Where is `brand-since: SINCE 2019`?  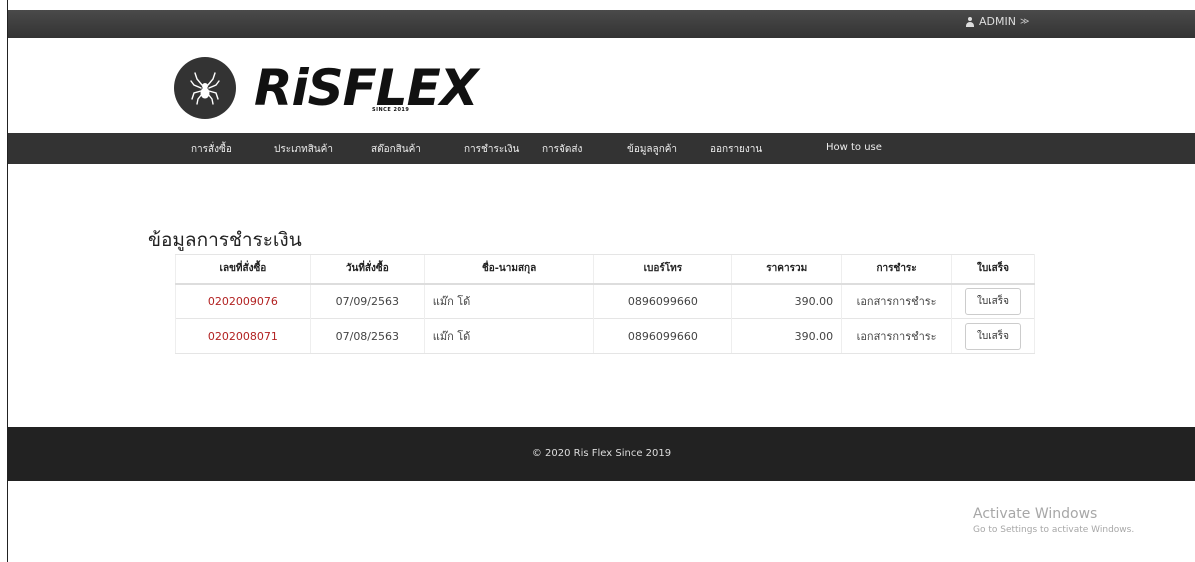
brand-since: SINCE 2019 is located at coordinates (391, 110).